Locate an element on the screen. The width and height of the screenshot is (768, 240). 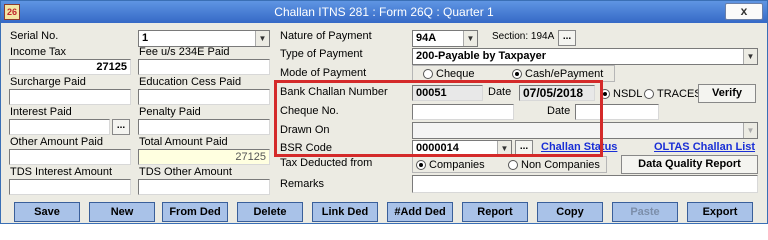
section-label: Section: 194A is located at coordinates (523, 36).